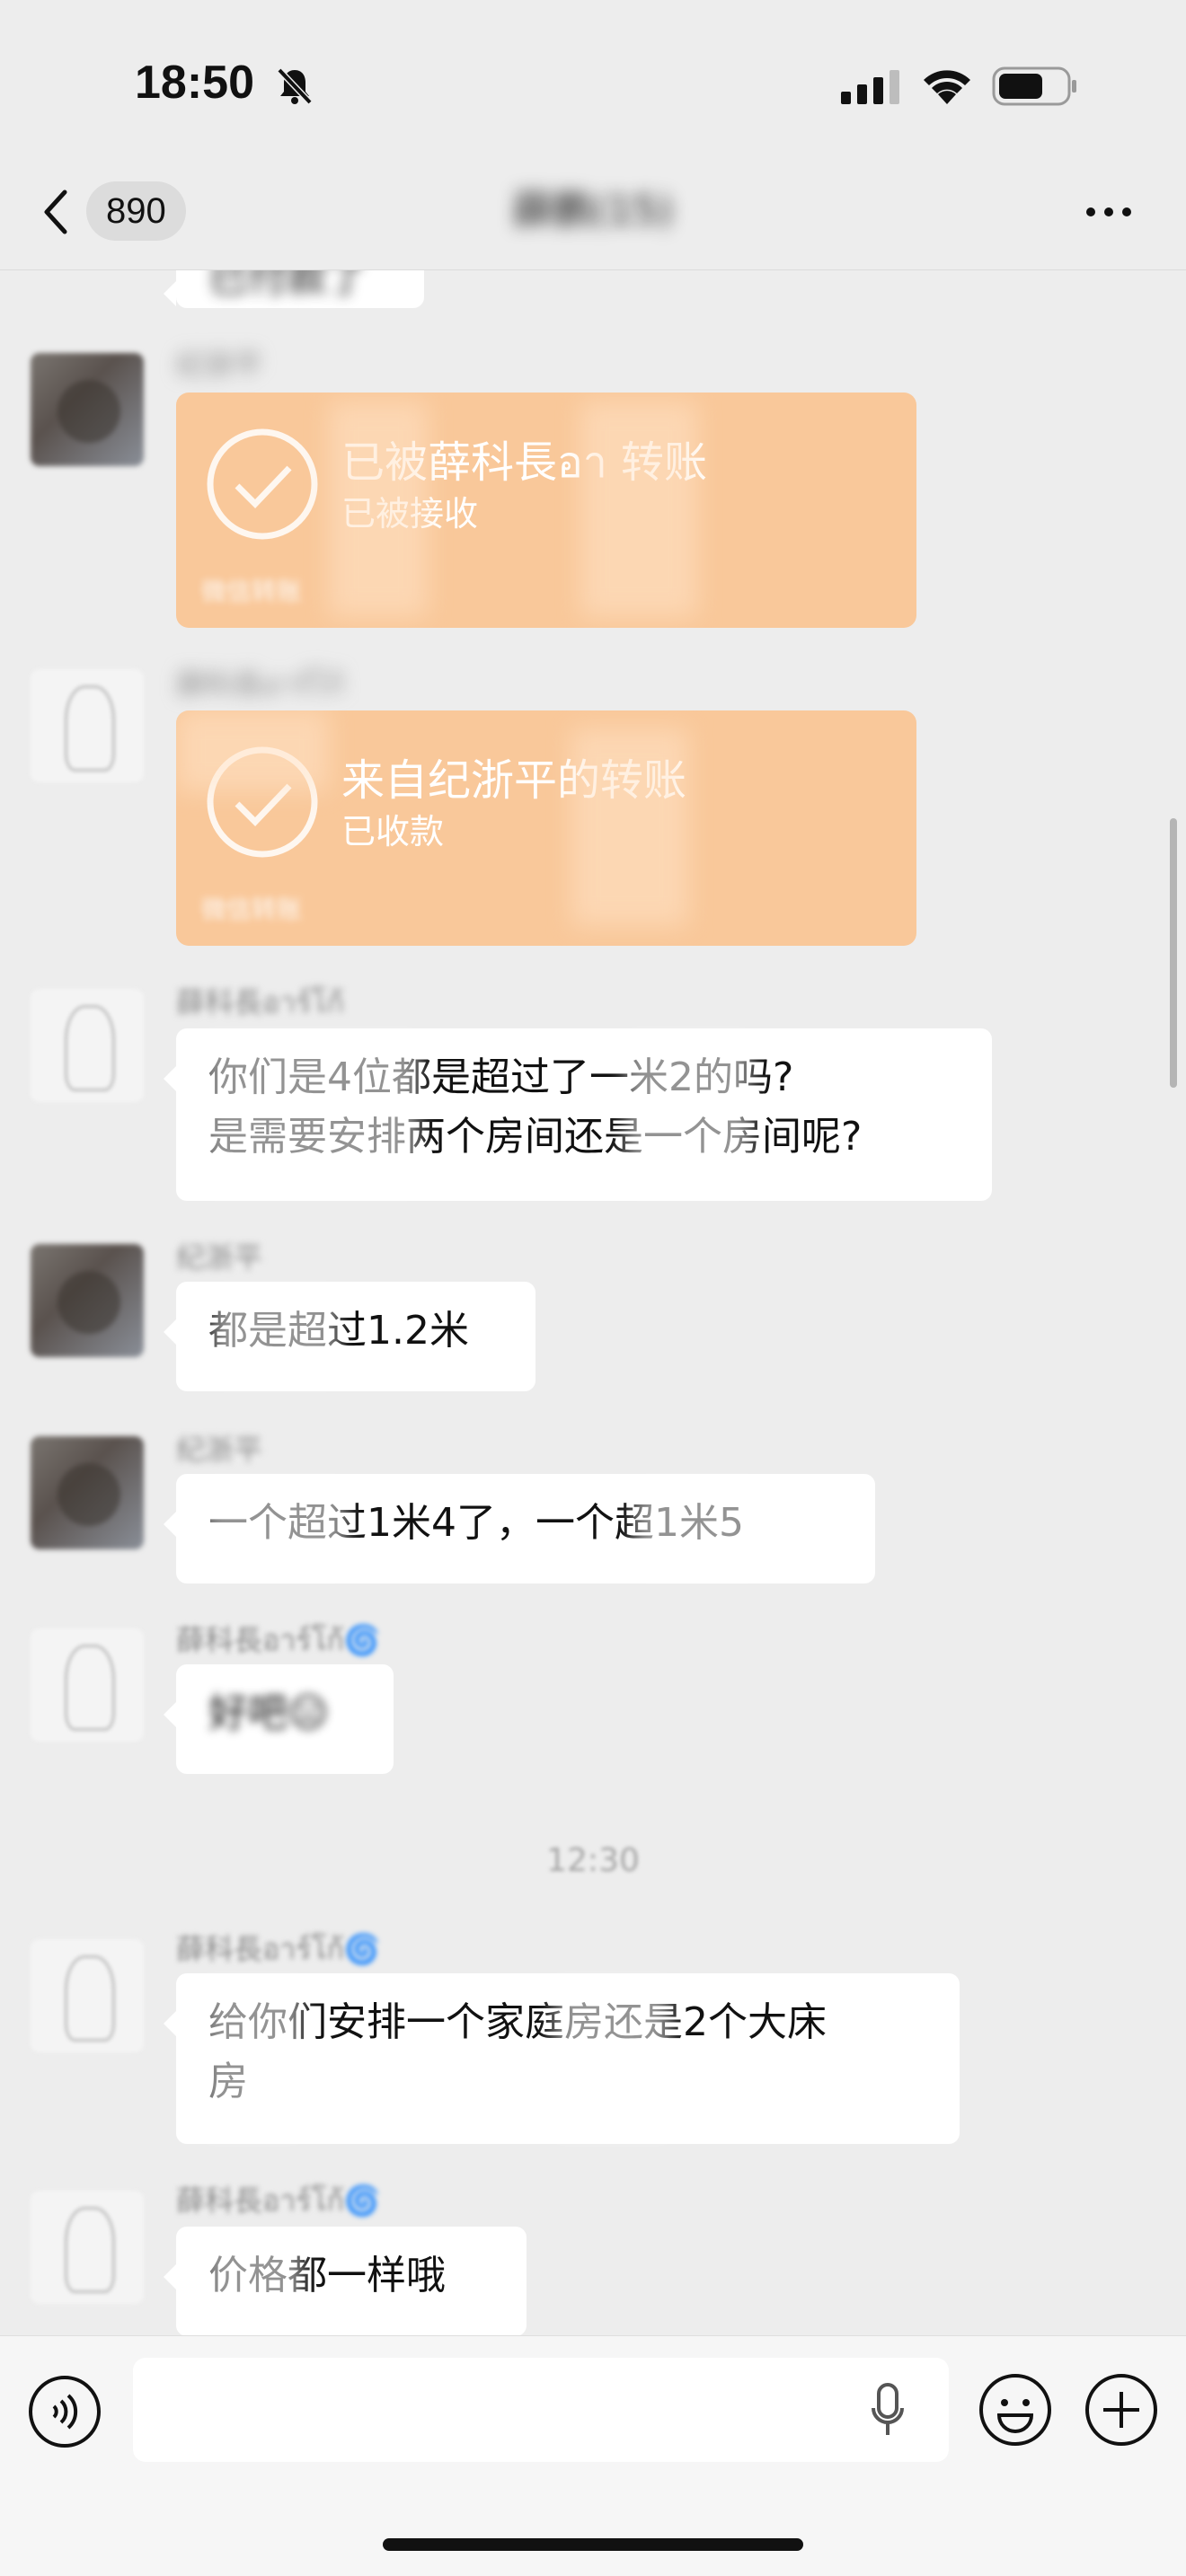  Describe the element at coordinates (1121, 2410) in the screenshot. I see `plus-icon` at that location.